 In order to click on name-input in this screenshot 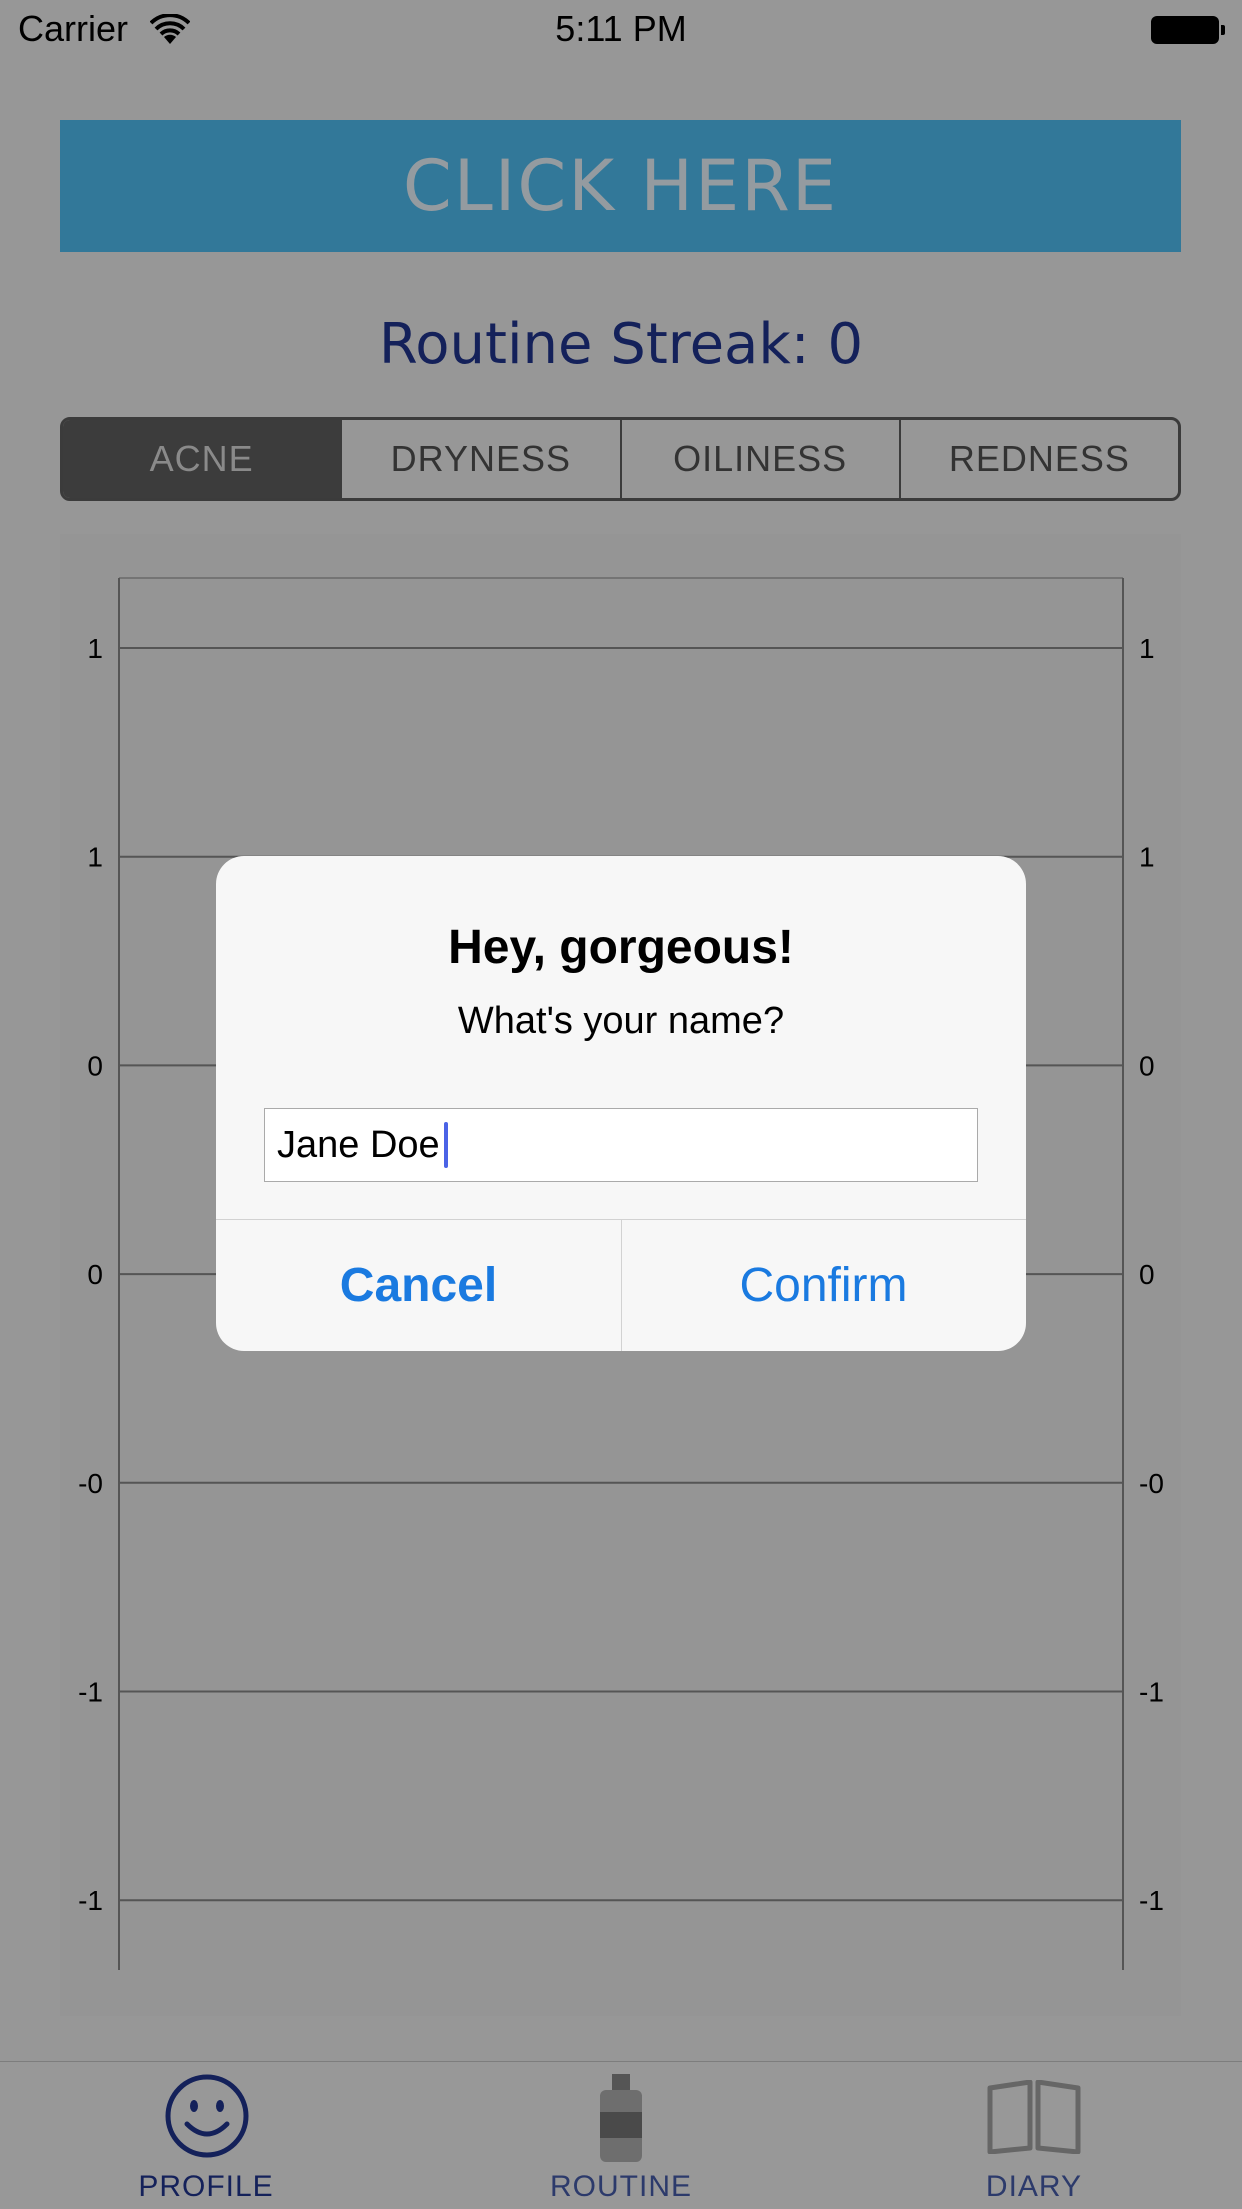, I will do `click(621, 1145)`.